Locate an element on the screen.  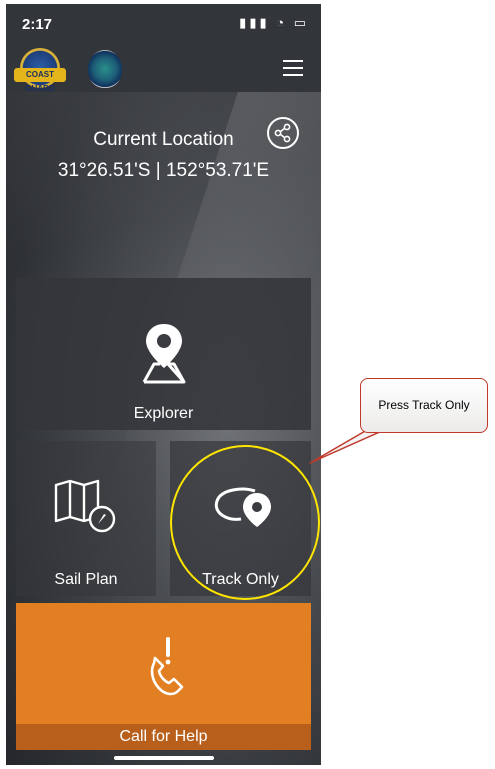
callout-box: Press Track Only is located at coordinates (424, 405).